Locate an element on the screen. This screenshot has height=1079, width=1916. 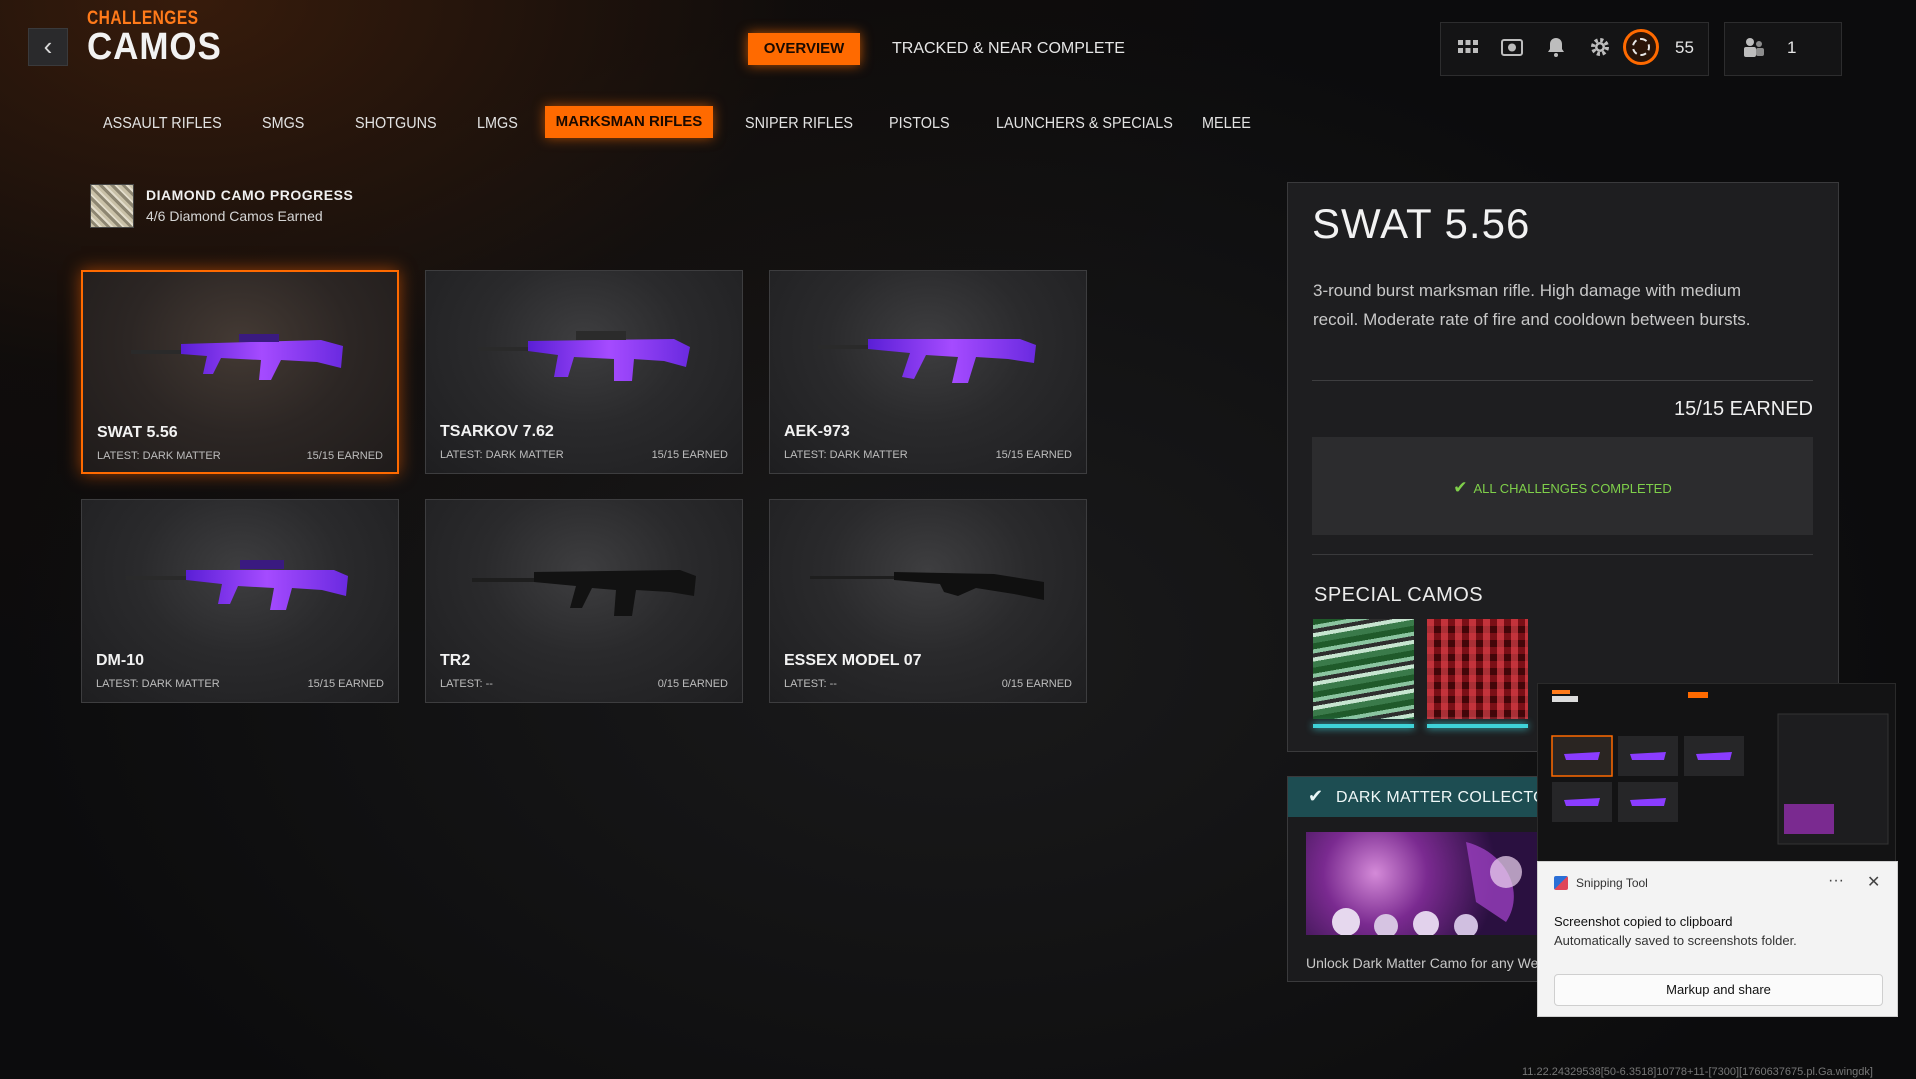
weapon-card-tr2: TR2 LATEST: -- 0/15 EARNED is located at coordinates (584, 601).